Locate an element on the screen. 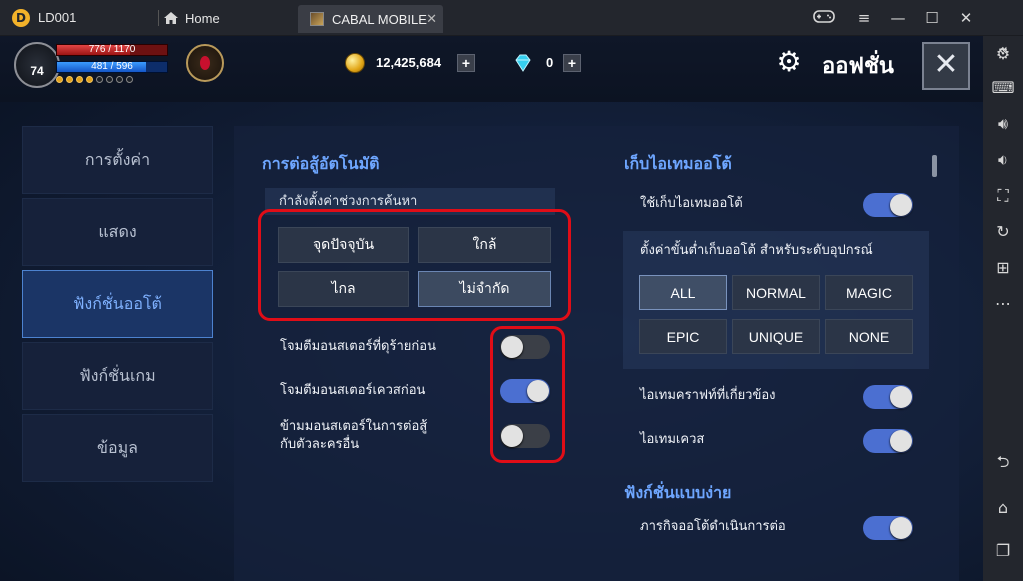 Image resolution: width=1023 pixels, height=581 pixels. add-gold-button: + is located at coordinates (466, 63).